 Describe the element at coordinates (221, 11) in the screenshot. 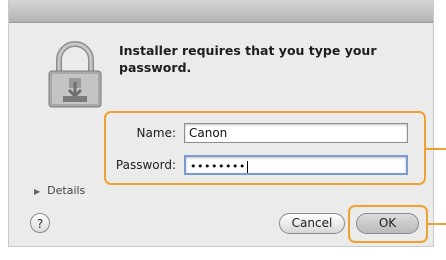

I see `title-bar` at that location.